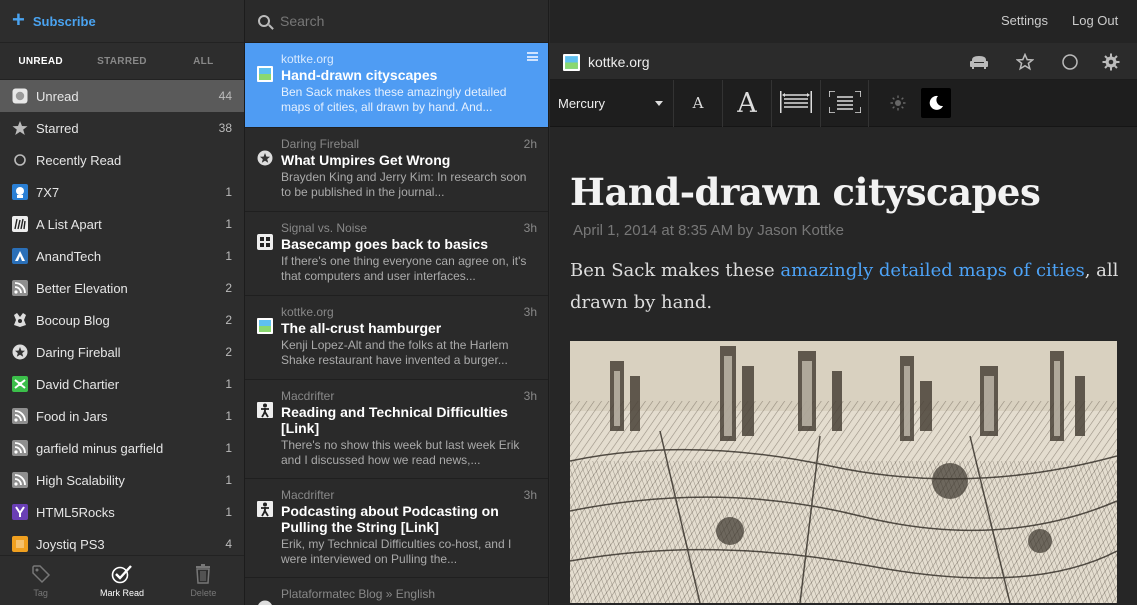 This screenshot has height=605, width=1137. Describe the element at coordinates (1070, 62) in the screenshot. I see `unread-circle-icon` at that location.